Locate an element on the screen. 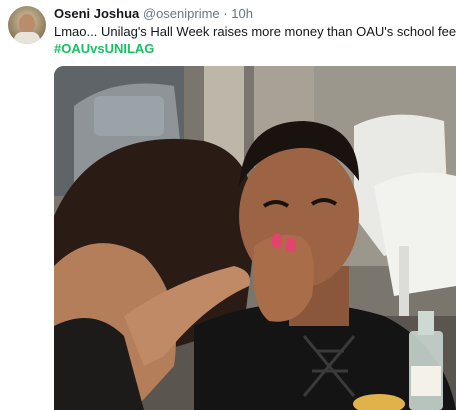 The height and width of the screenshot is (410, 456). avatar-face is located at coordinates (27, 24).